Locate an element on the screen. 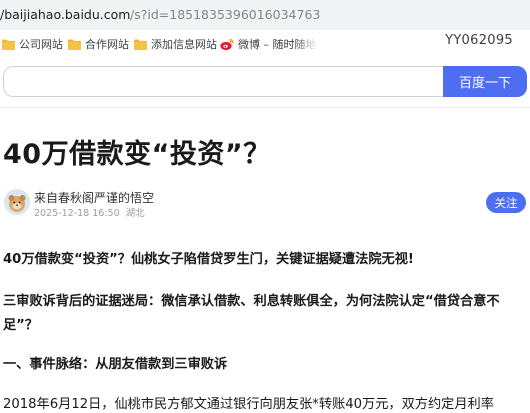 This screenshot has width=530, height=413. bookmark-item: 公司网站 is located at coordinates (32, 44).